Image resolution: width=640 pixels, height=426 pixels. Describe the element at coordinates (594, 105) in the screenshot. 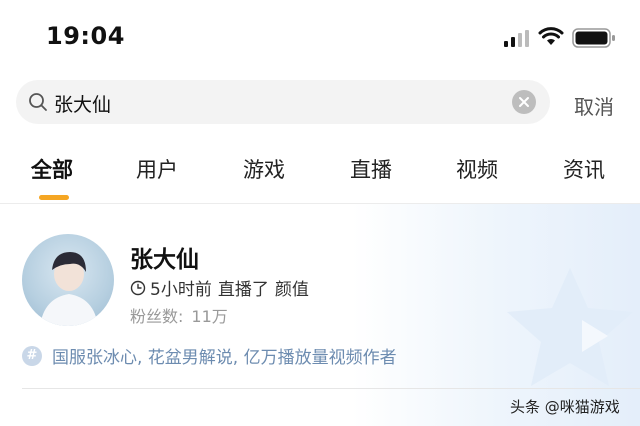

I see `cancel-button: 取消` at that location.